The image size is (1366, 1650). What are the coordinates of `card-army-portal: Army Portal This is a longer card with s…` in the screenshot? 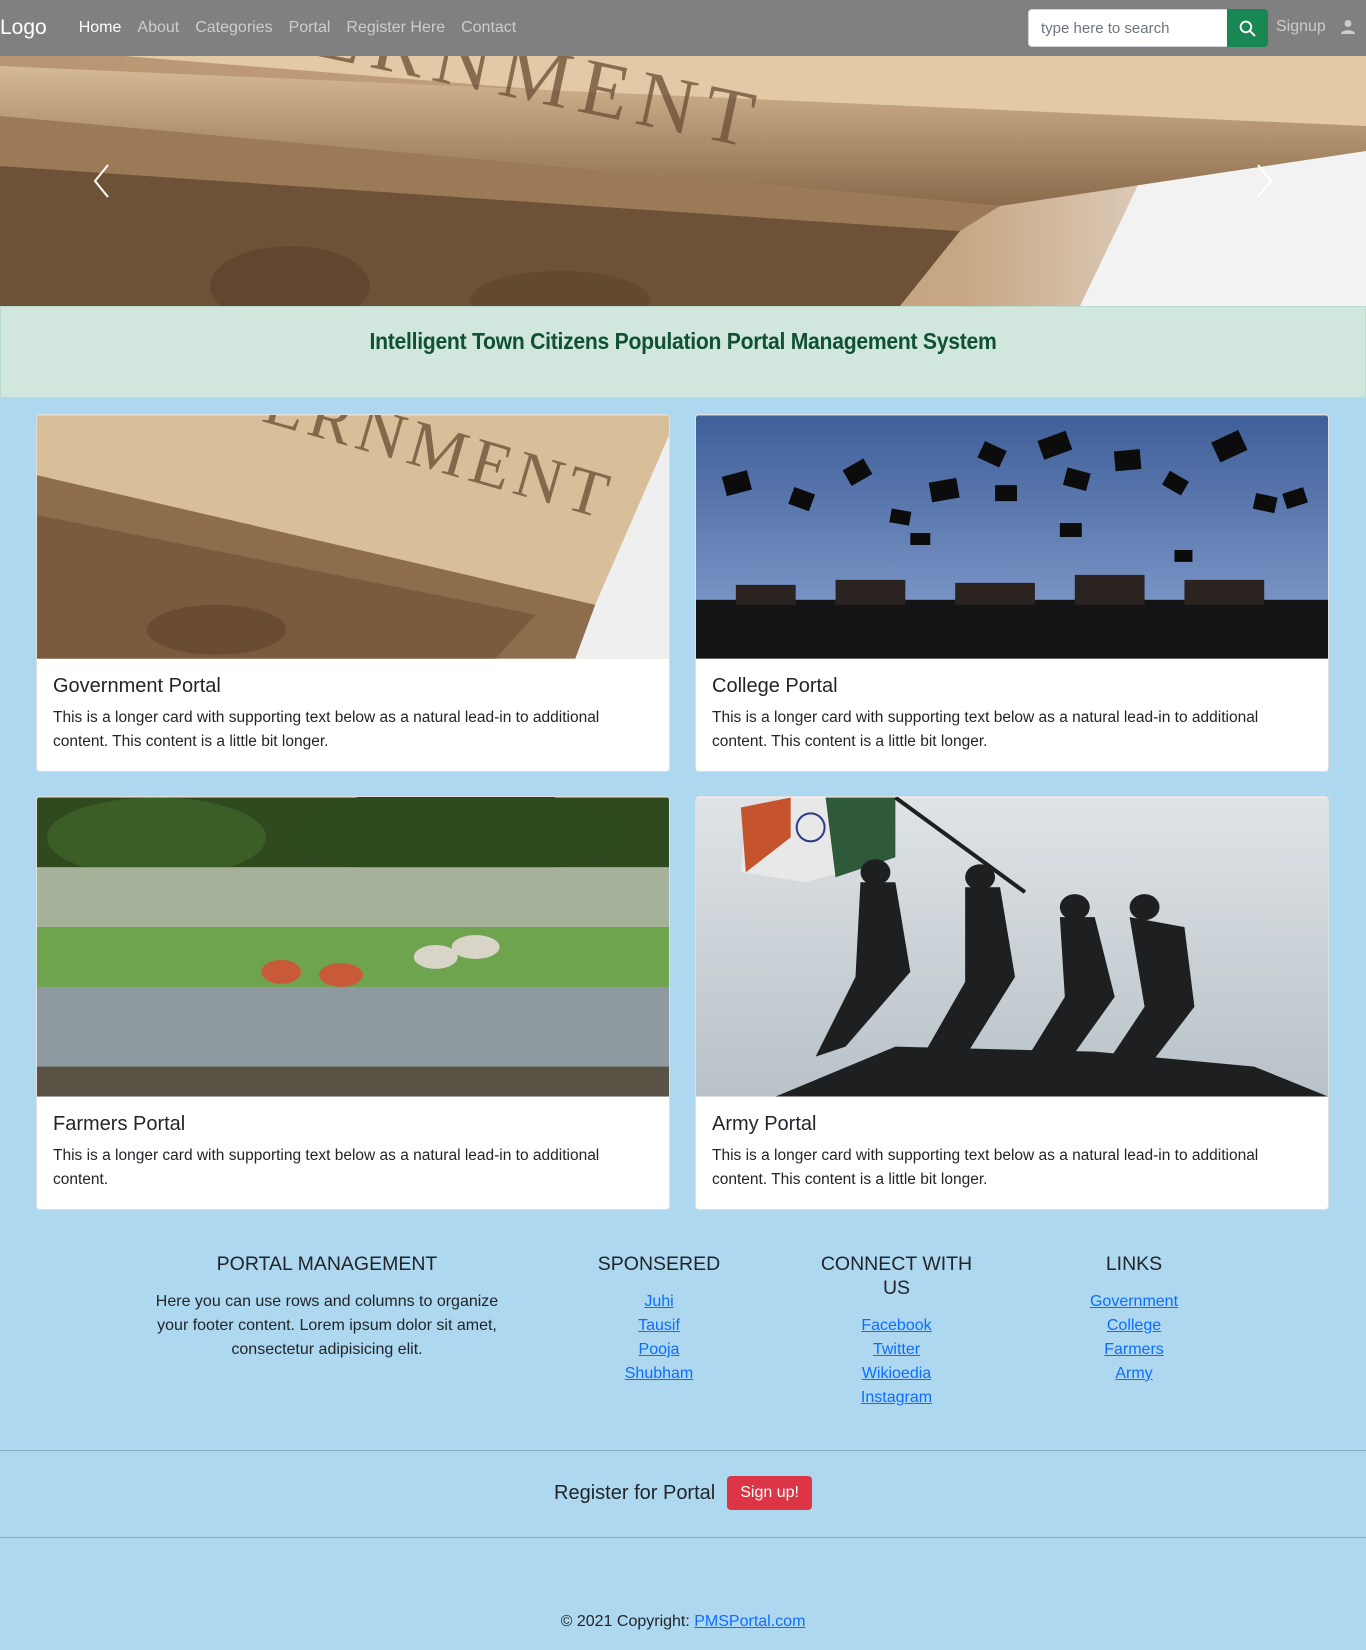 It's located at (1012, 1003).